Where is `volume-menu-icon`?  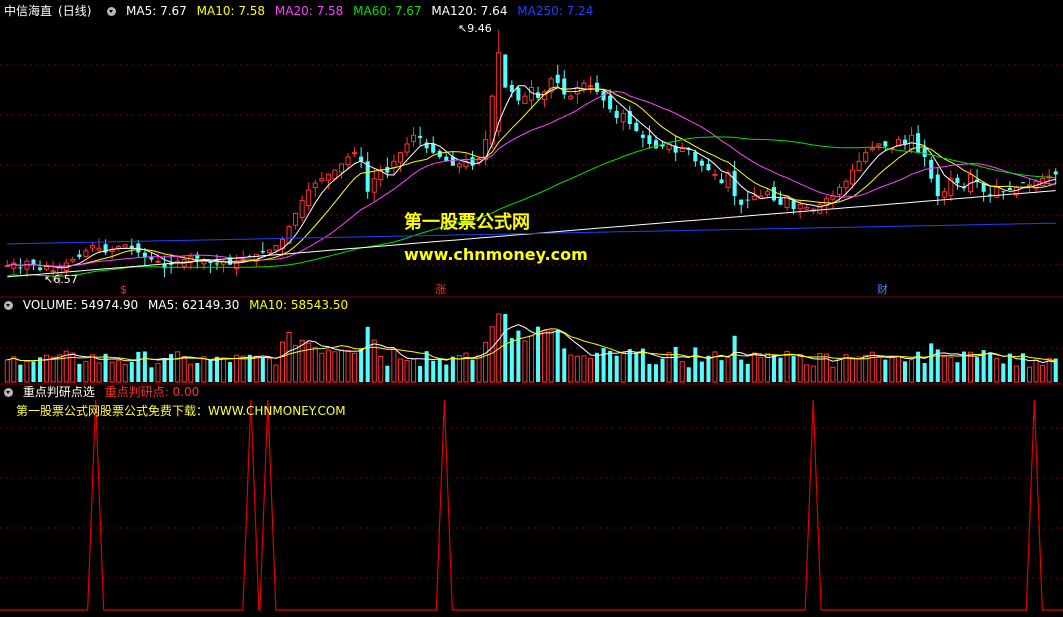
volume-menu-icon is located at coordinates (8, 305).